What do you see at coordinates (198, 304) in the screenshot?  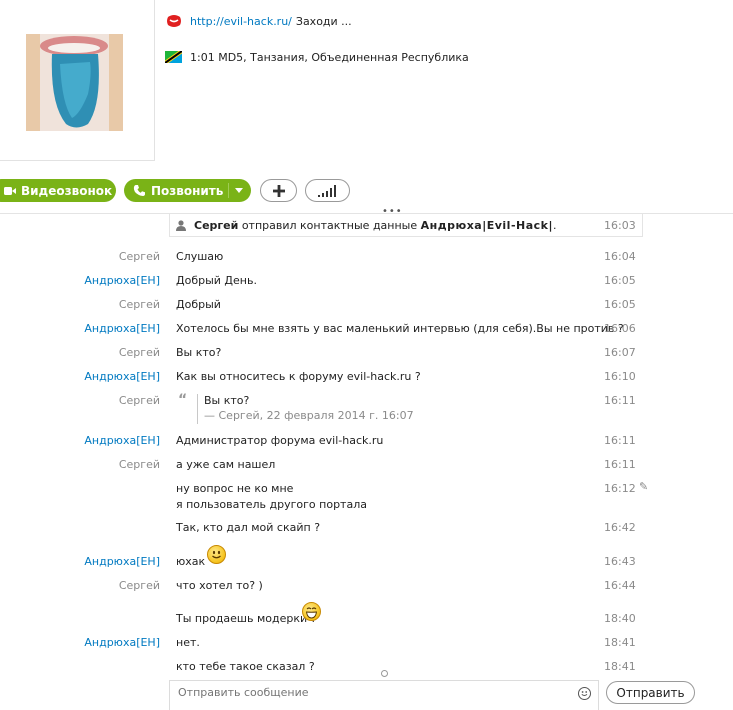 I see `message-text: Добрый` at bounding box center [198, 304].